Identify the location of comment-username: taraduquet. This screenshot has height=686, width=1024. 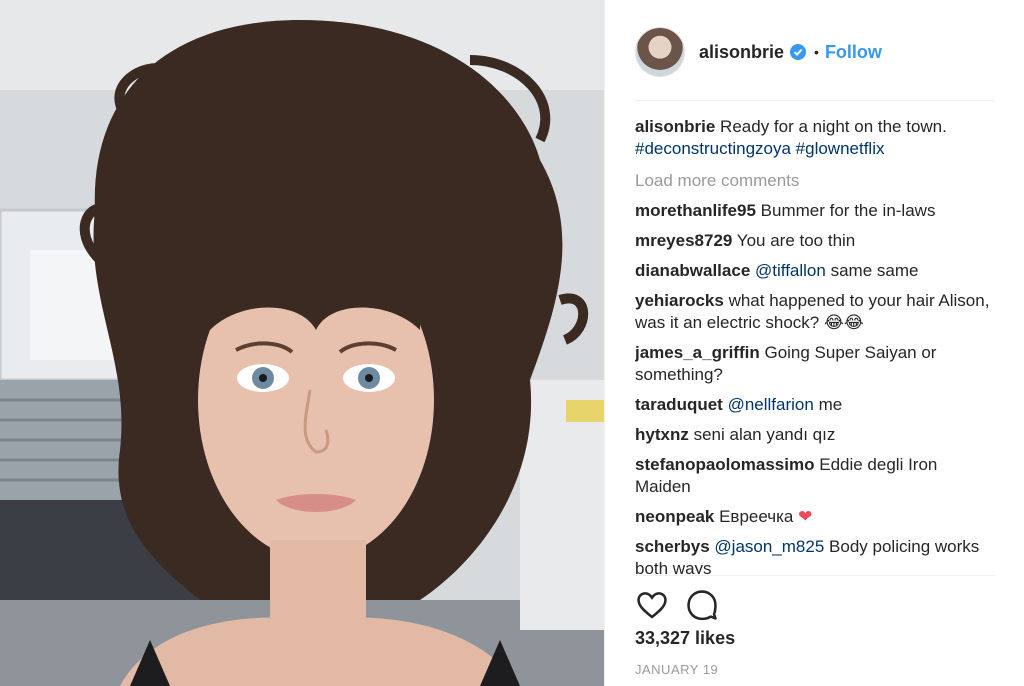
(679, 404).